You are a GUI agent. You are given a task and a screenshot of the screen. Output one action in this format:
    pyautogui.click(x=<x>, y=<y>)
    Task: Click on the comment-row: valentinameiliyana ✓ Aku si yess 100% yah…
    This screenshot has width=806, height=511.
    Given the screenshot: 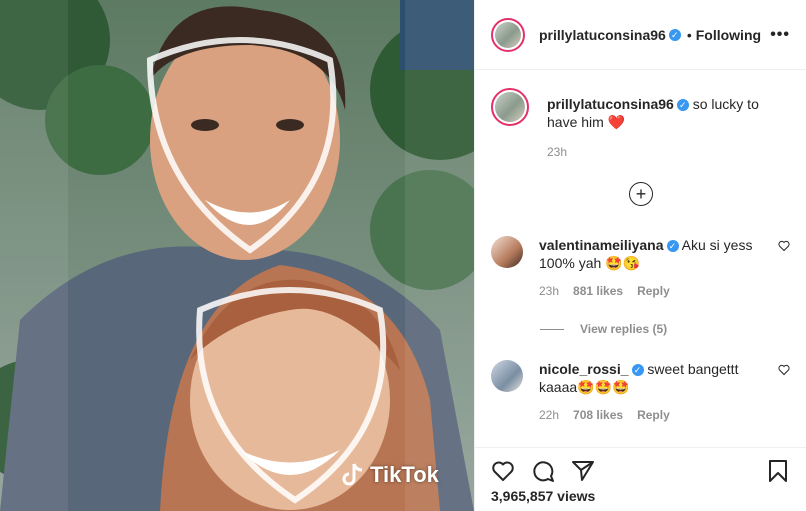 What is the action you would take?
    pyautogui.click(x=640, y=267)
    